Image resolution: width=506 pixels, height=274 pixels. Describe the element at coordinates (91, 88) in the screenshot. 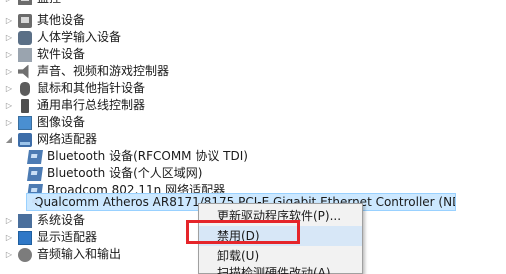

I see `tree-item-label: 鼠标和其他指针设备` at that location.